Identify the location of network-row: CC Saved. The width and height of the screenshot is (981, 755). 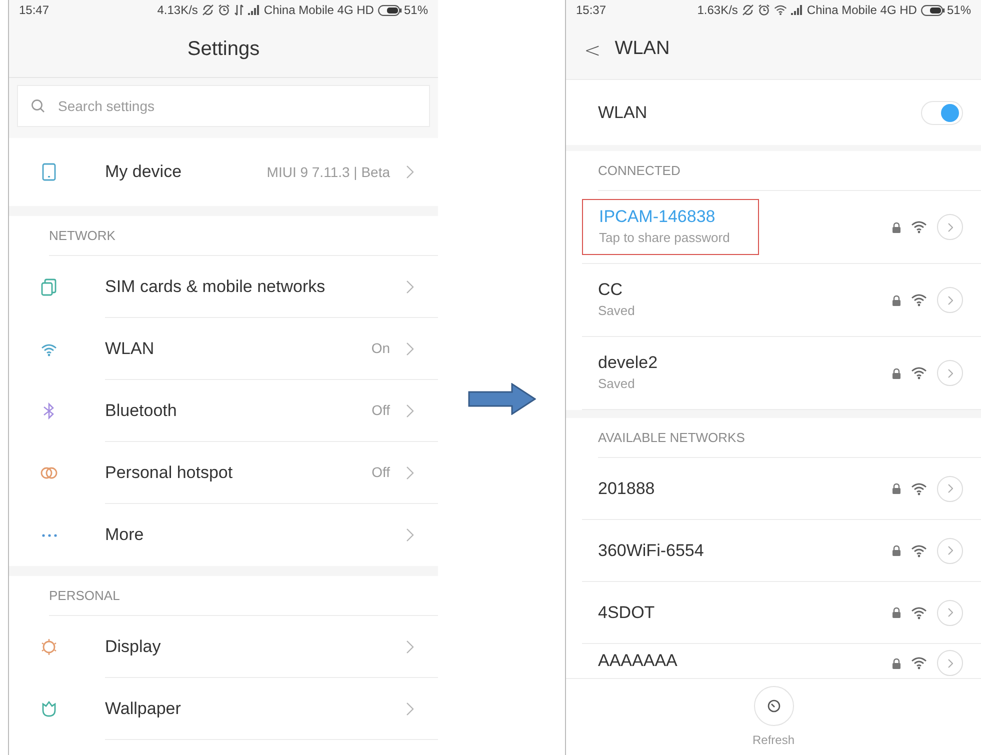
(781, 300).